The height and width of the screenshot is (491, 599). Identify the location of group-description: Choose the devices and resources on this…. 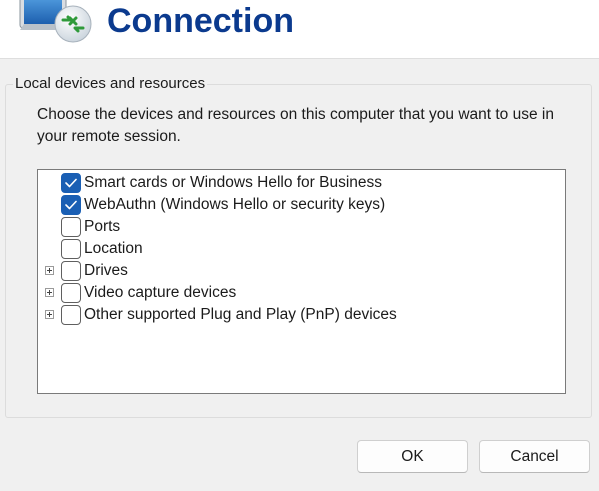
(295, 125).